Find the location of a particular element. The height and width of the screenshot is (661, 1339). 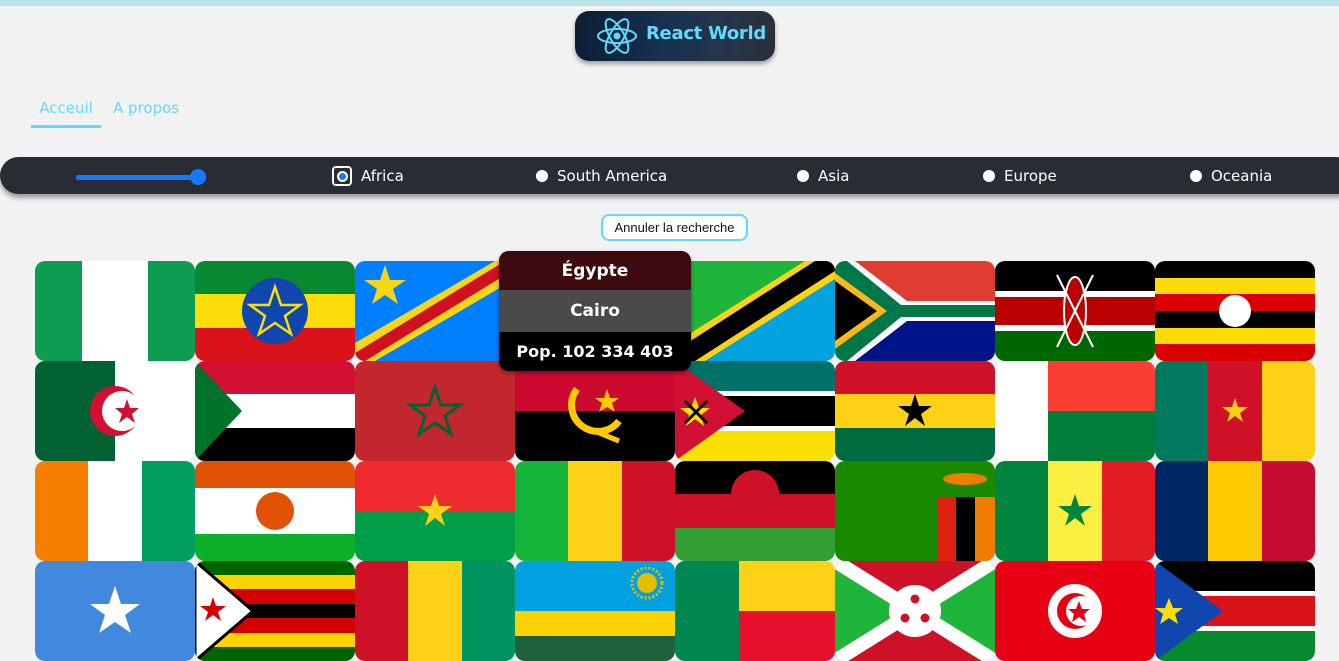

nav-about-link: A propos is located at coordinates (146, 108).